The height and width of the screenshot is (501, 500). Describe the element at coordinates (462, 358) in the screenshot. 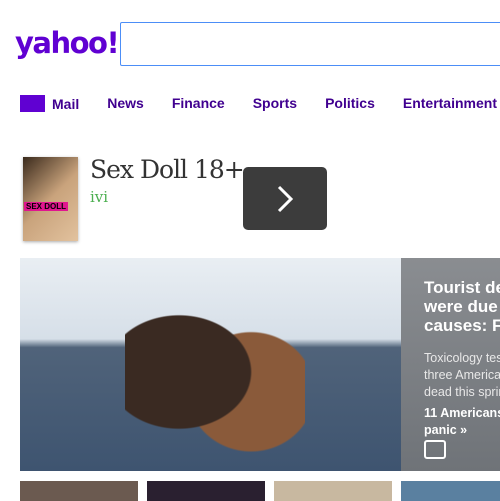

I see `hero-summary-line: Toxicology tests show` at that location.